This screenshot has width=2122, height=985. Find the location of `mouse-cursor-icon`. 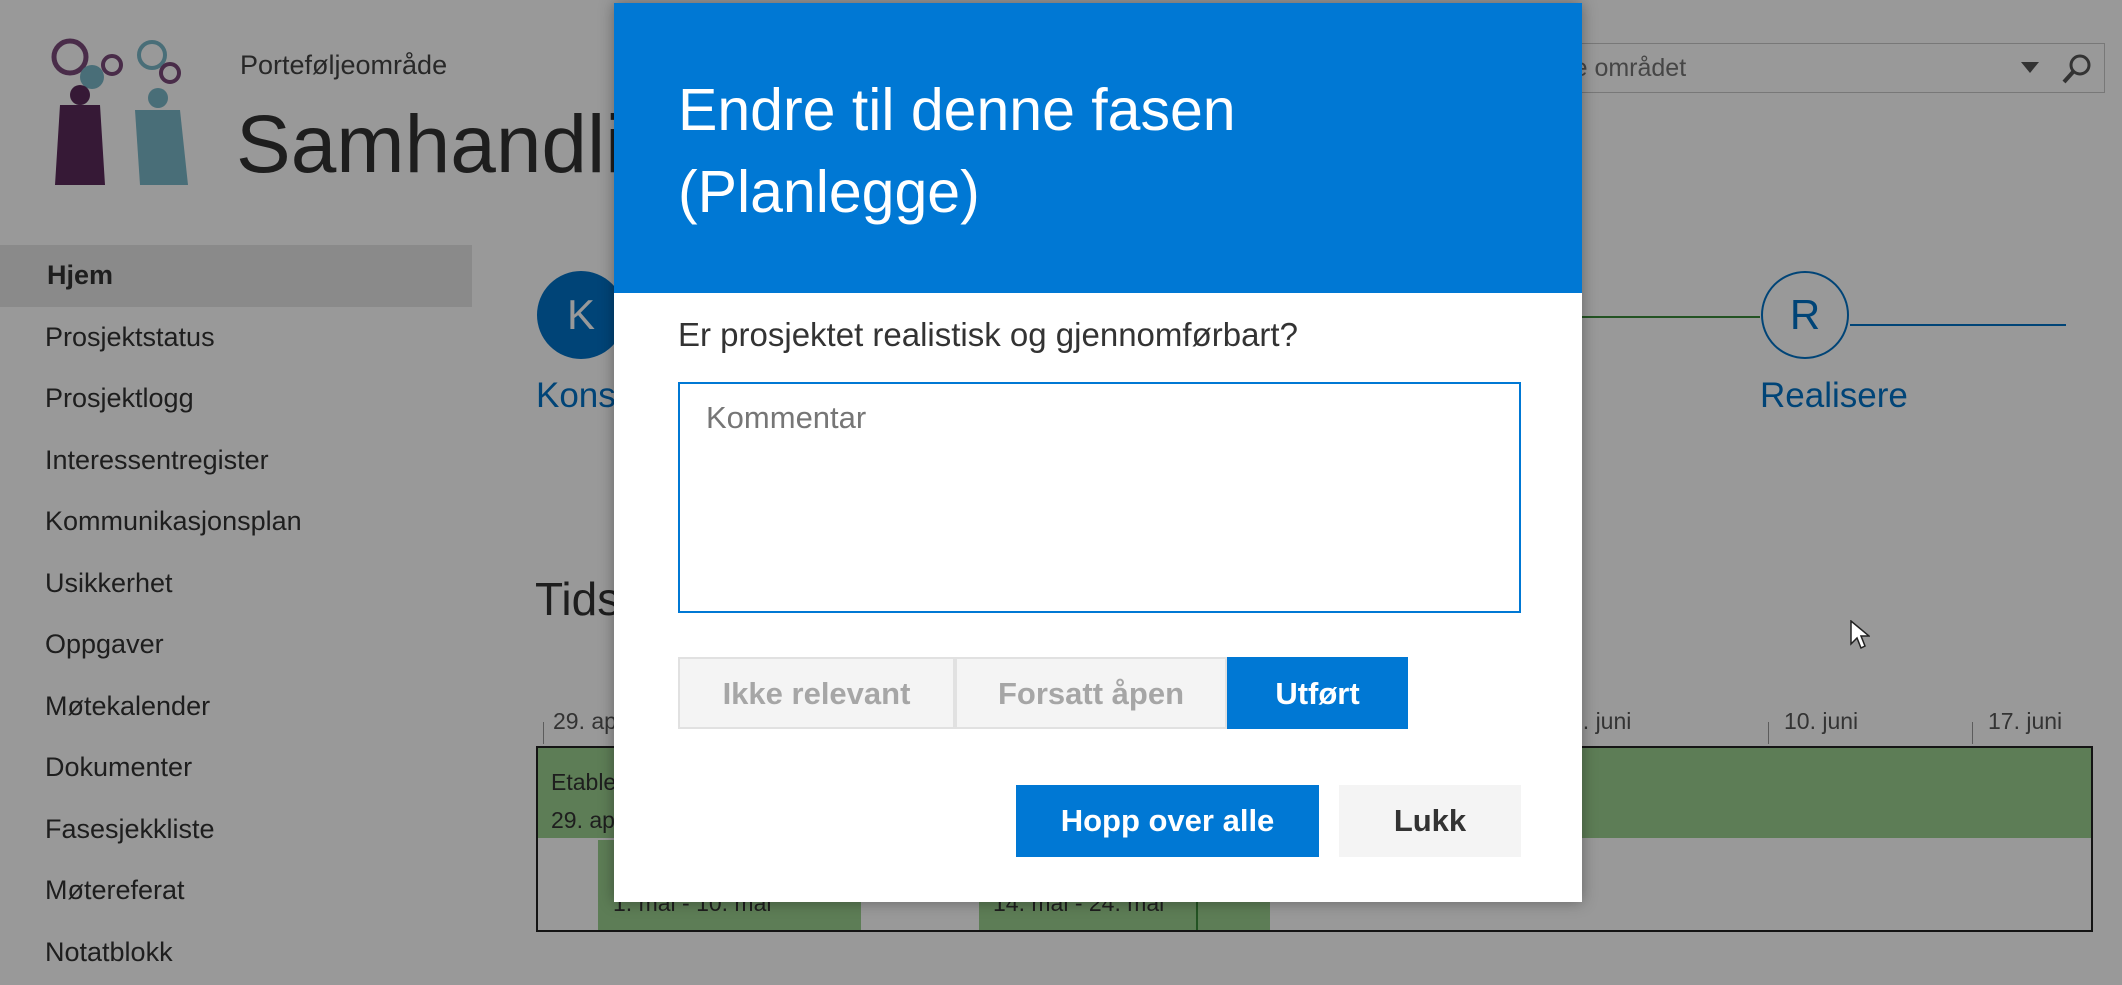

mouse-cursor-icon is located at coordinates (1860, 635).